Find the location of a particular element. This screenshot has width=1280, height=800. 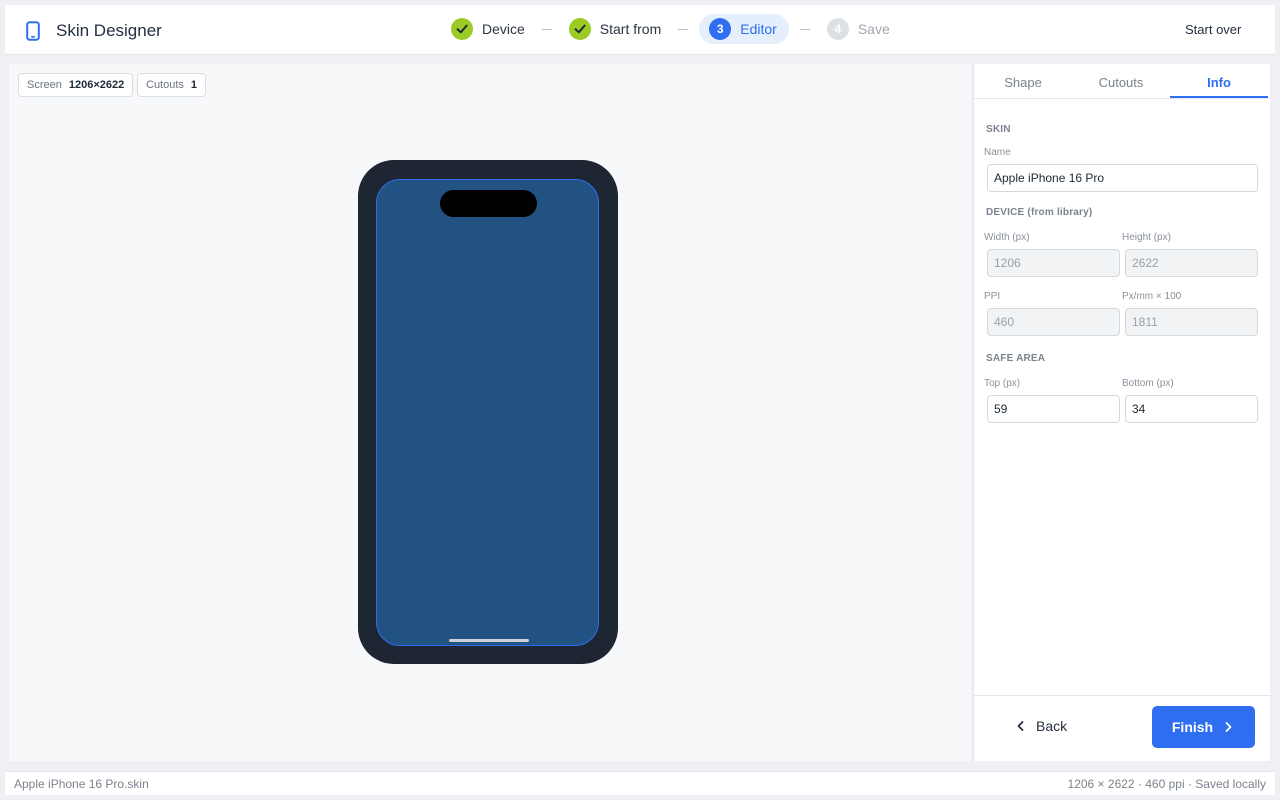

panel-tabs: Shape Cutouts Info is located at coordinates (1121, 81).